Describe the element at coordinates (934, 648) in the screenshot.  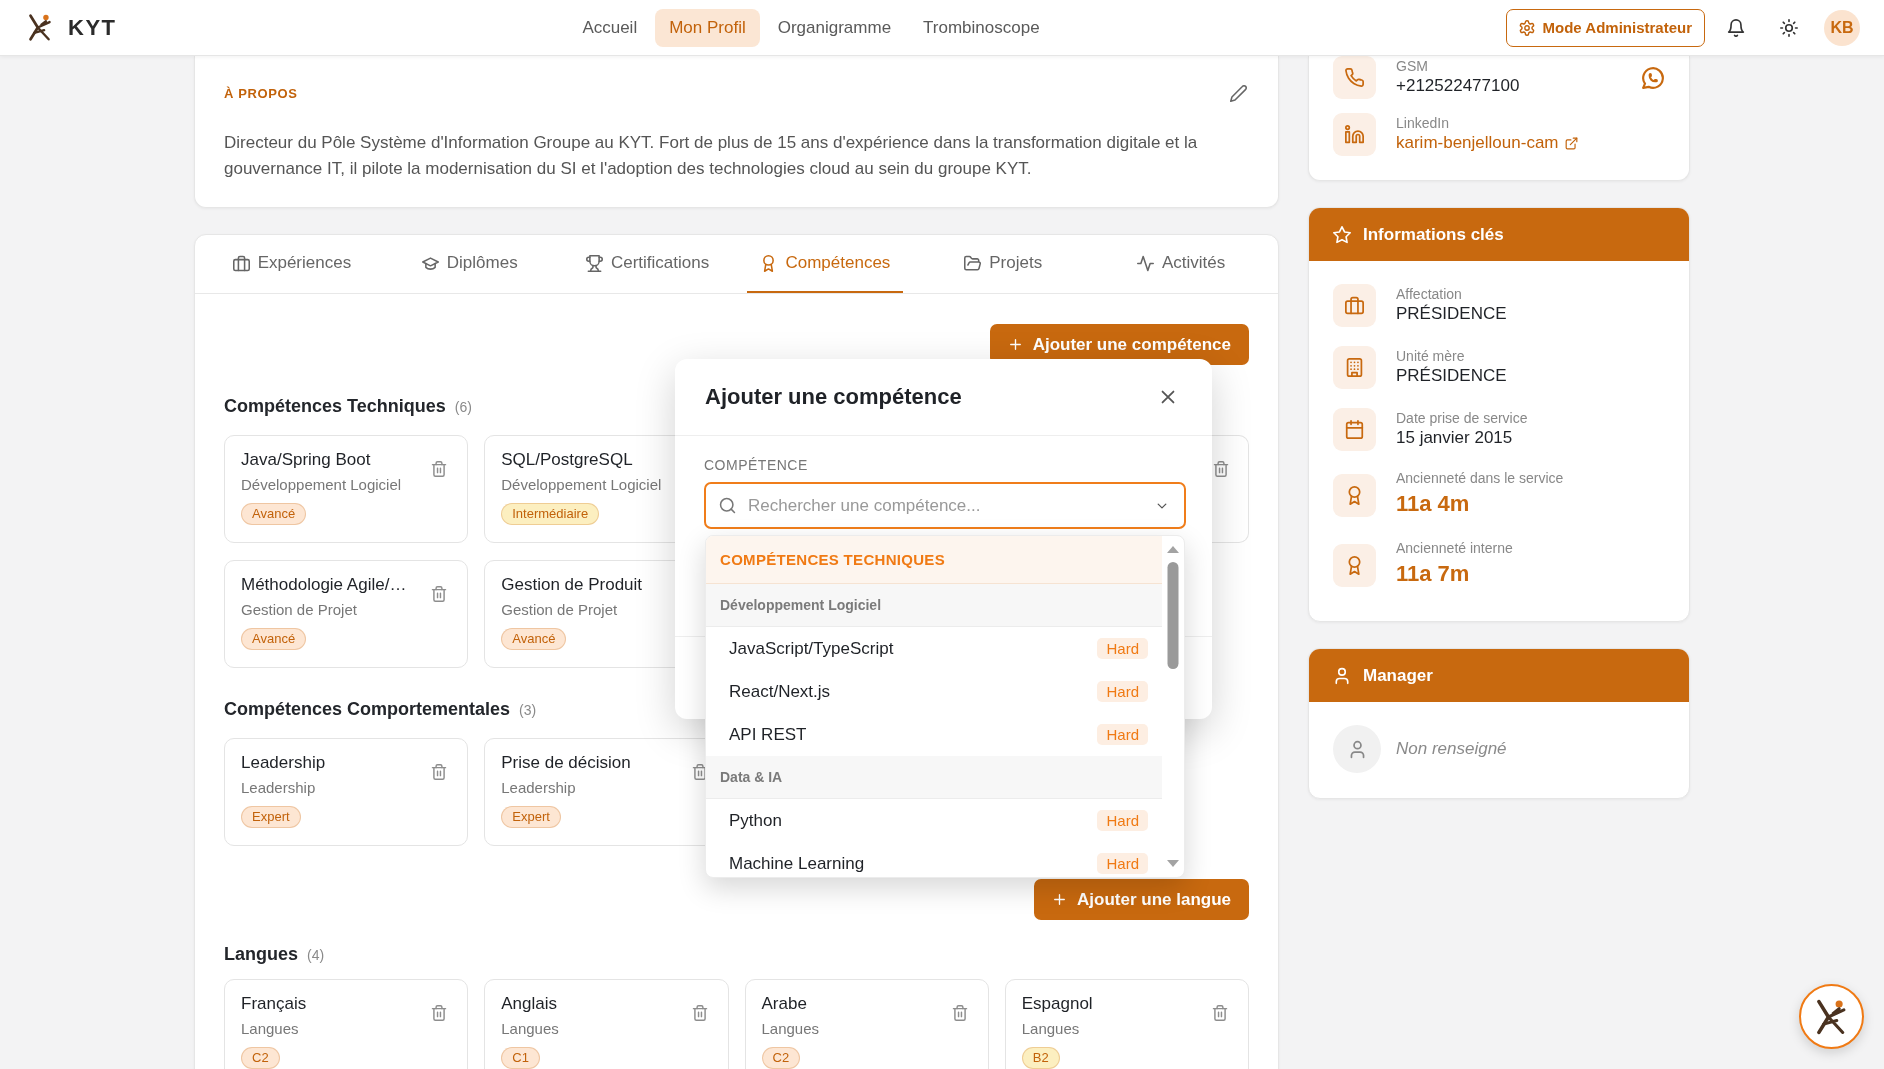
I see `option-item: JavaScript/TypeScript Hard` at that location.